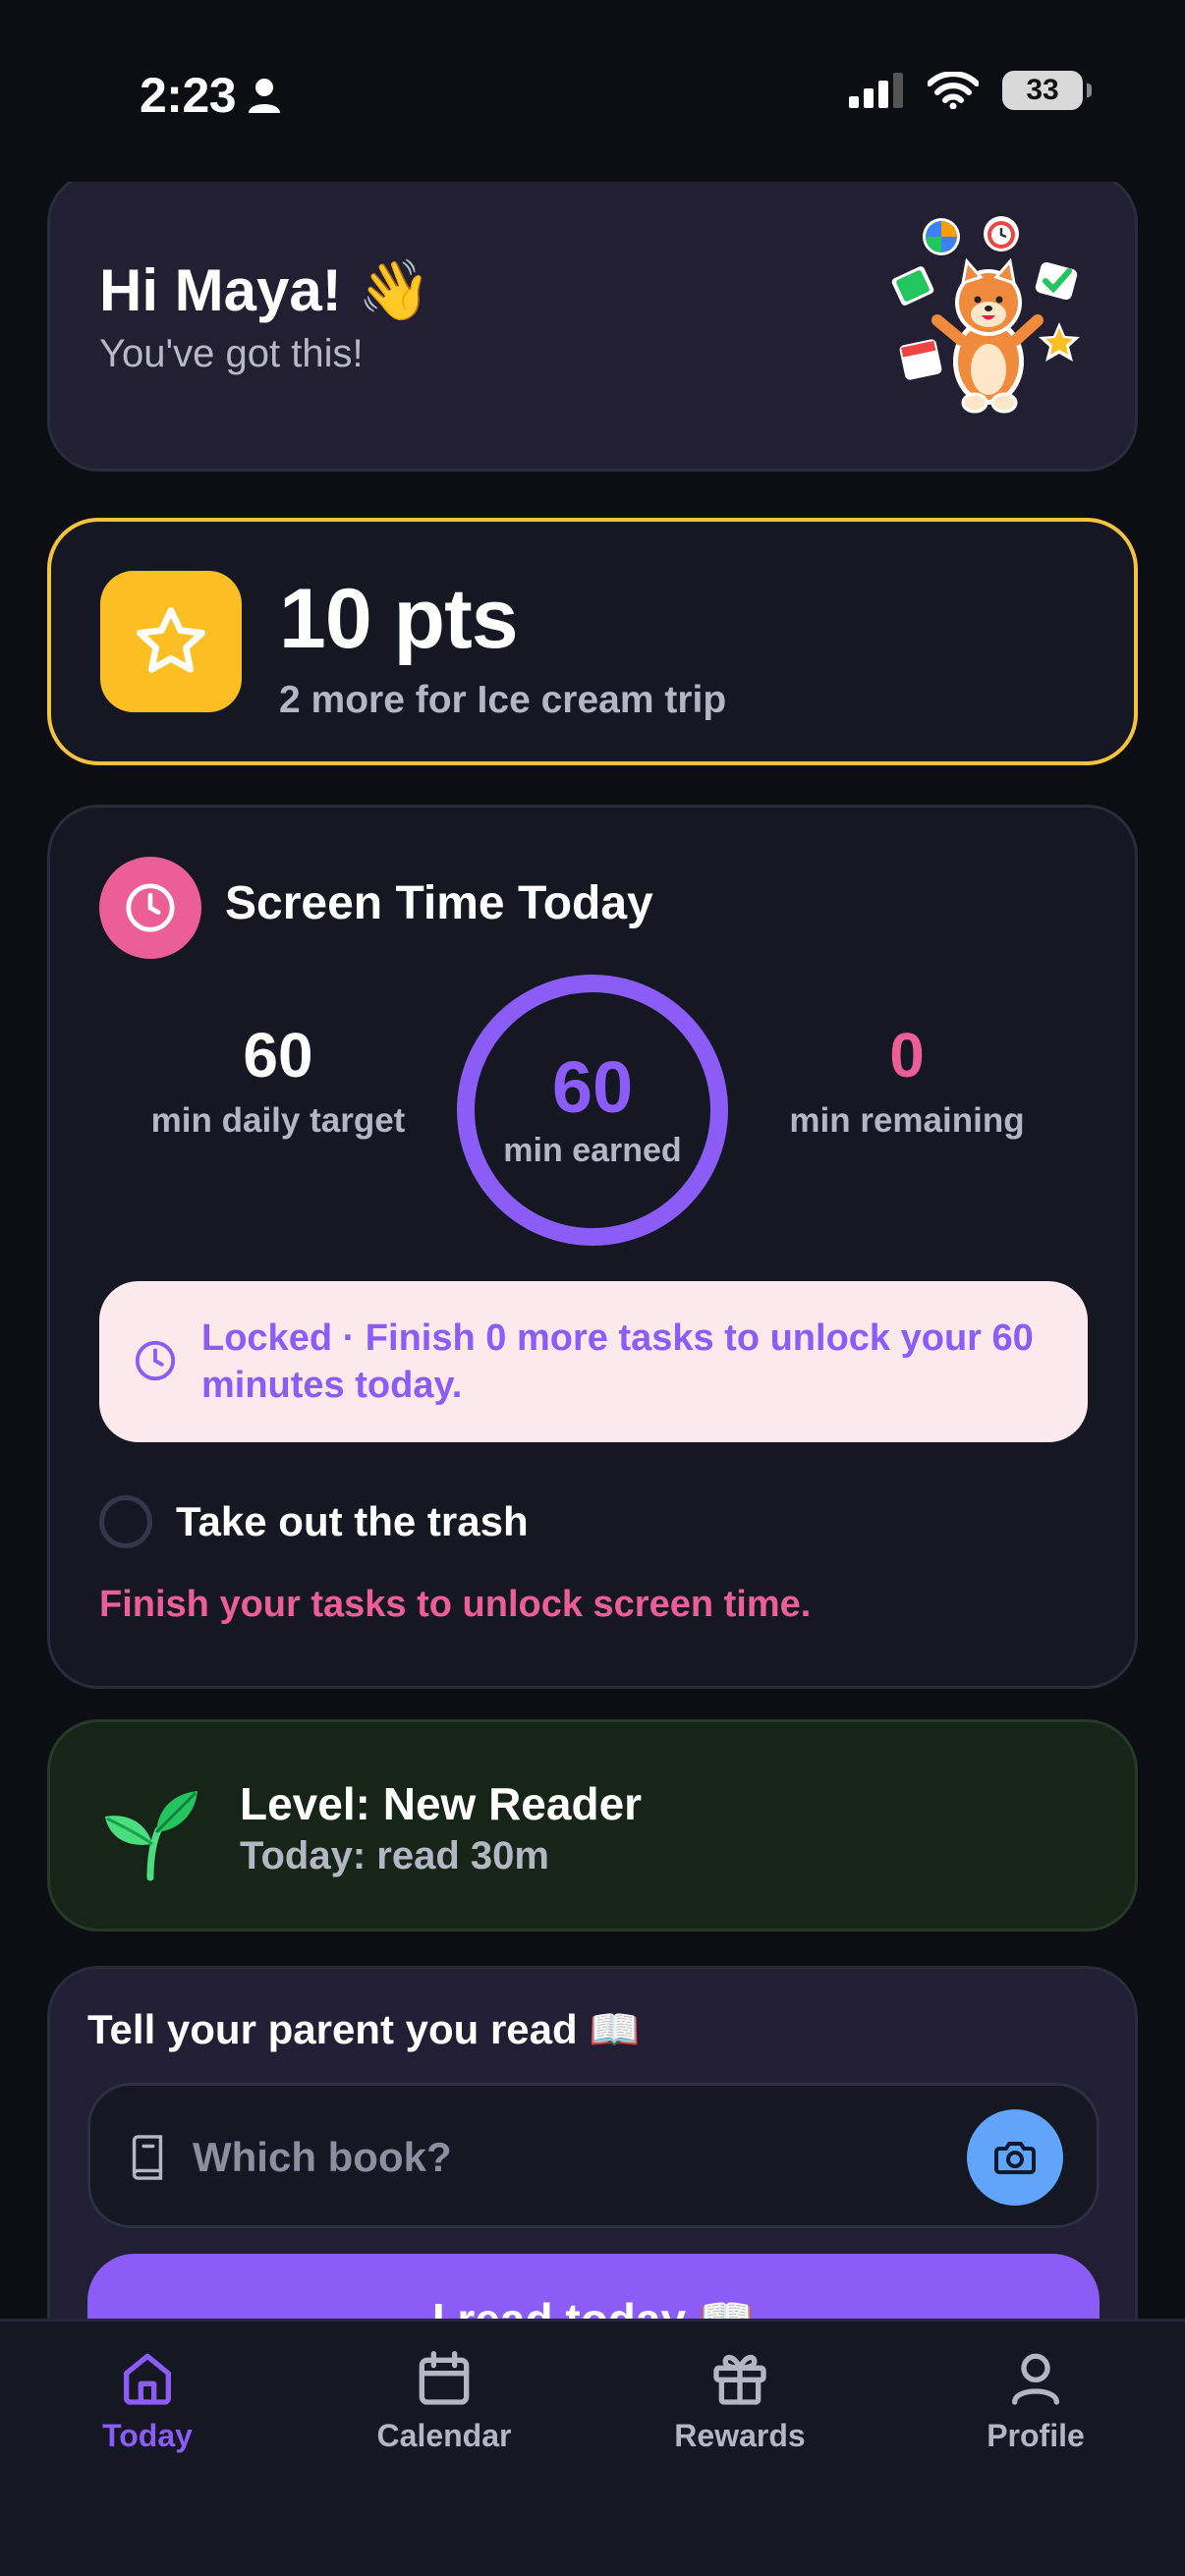 The image size is (1185, 2576). What do you see at coordinates (592, 327) in the screenshot?
I see `greeting-card: Hi Maya! 👋 You've got this!` at bounding box center [592, 327].